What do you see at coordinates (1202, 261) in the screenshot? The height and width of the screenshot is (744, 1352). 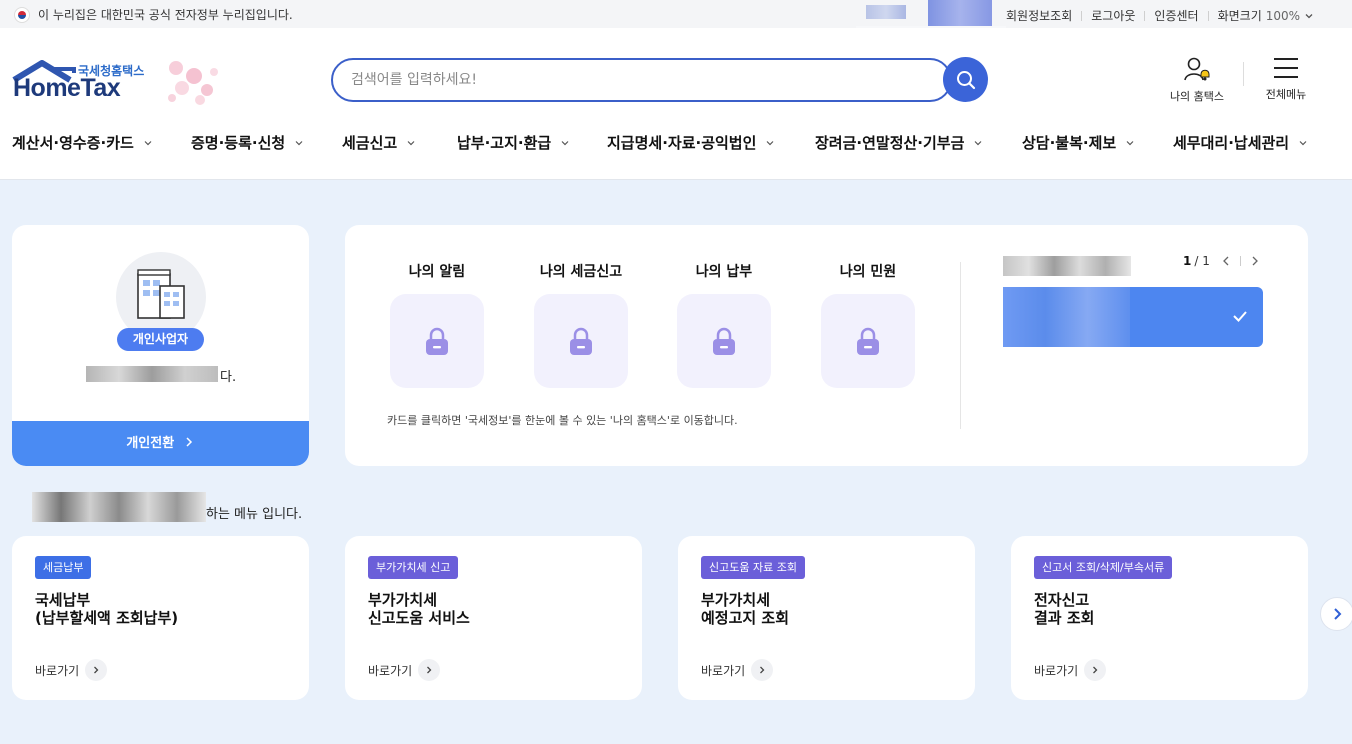 I see `pager-total: / 1` at bounding box center [1202, 261].